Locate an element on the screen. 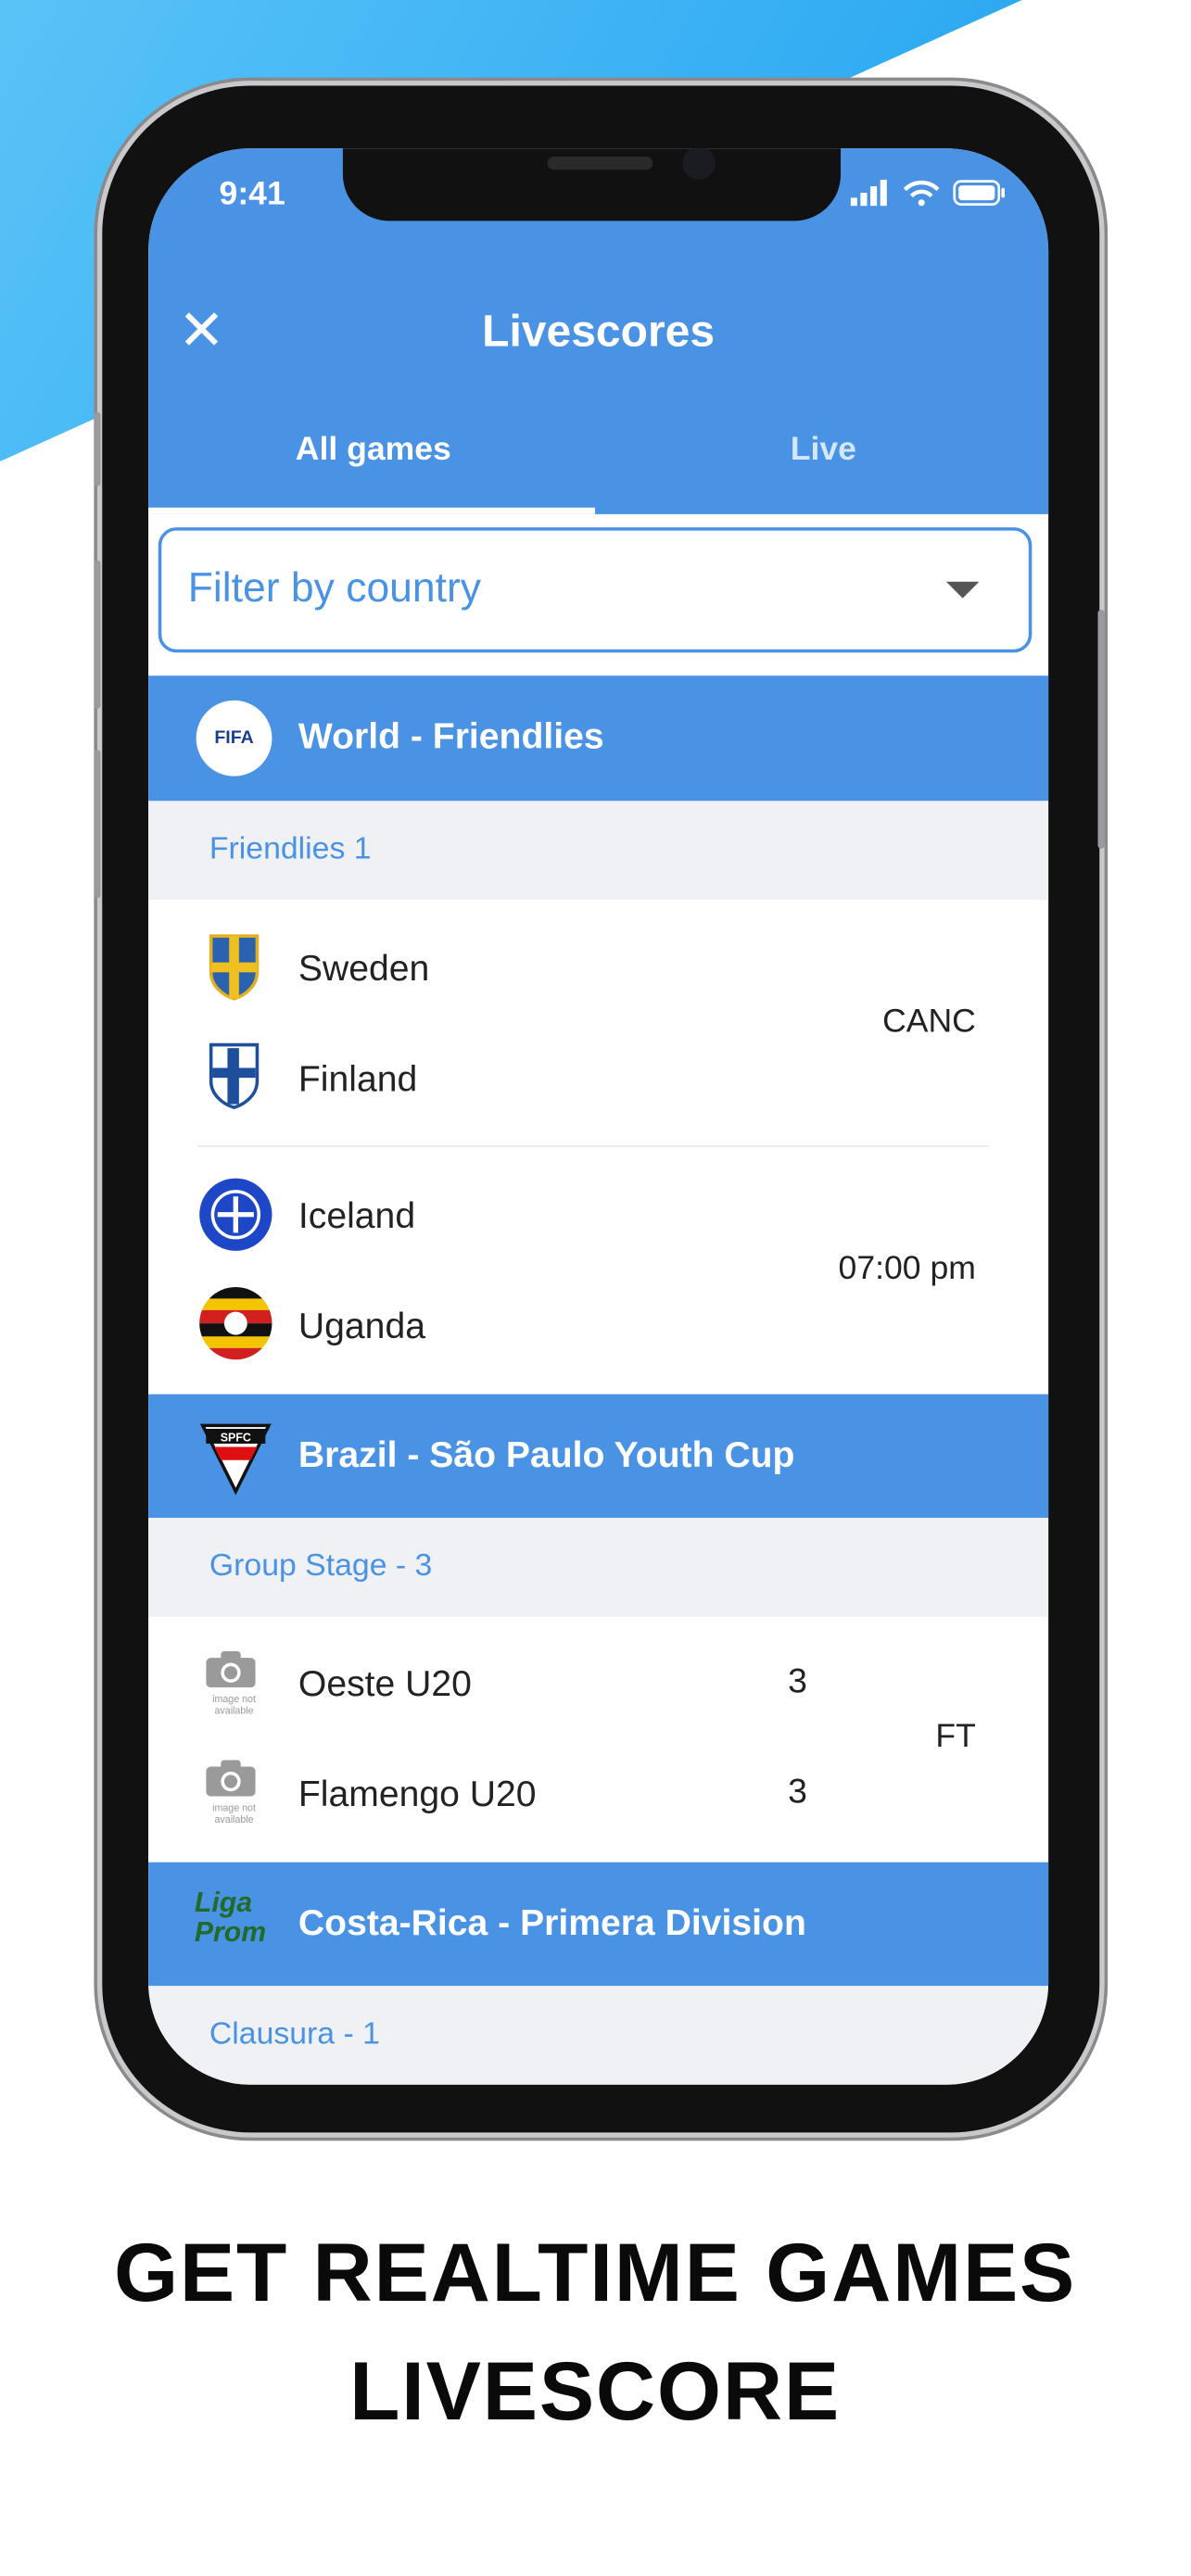 This screenshot has width=1191, height=2576. phone-notch is located at coordinates (592, 184).